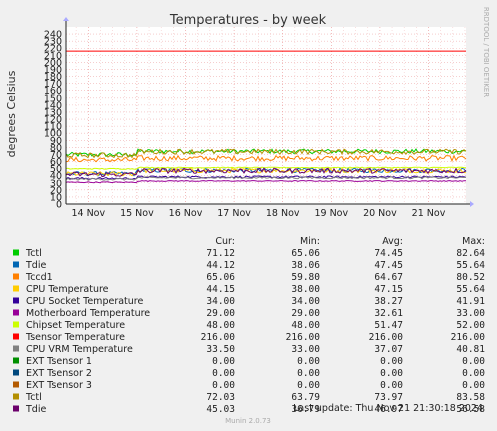 This screenshot has height=431, width=497. I want to click on legend-value: 45.03, so click(220, 409).